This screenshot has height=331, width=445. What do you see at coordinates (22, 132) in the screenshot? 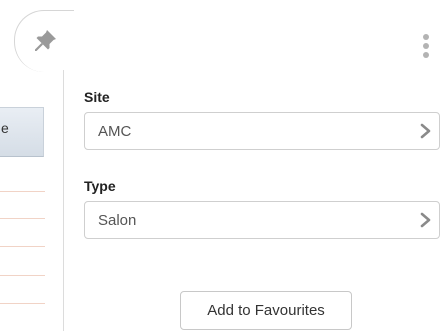
I see `table-header-cell: e` at bounding box center [22, 132].